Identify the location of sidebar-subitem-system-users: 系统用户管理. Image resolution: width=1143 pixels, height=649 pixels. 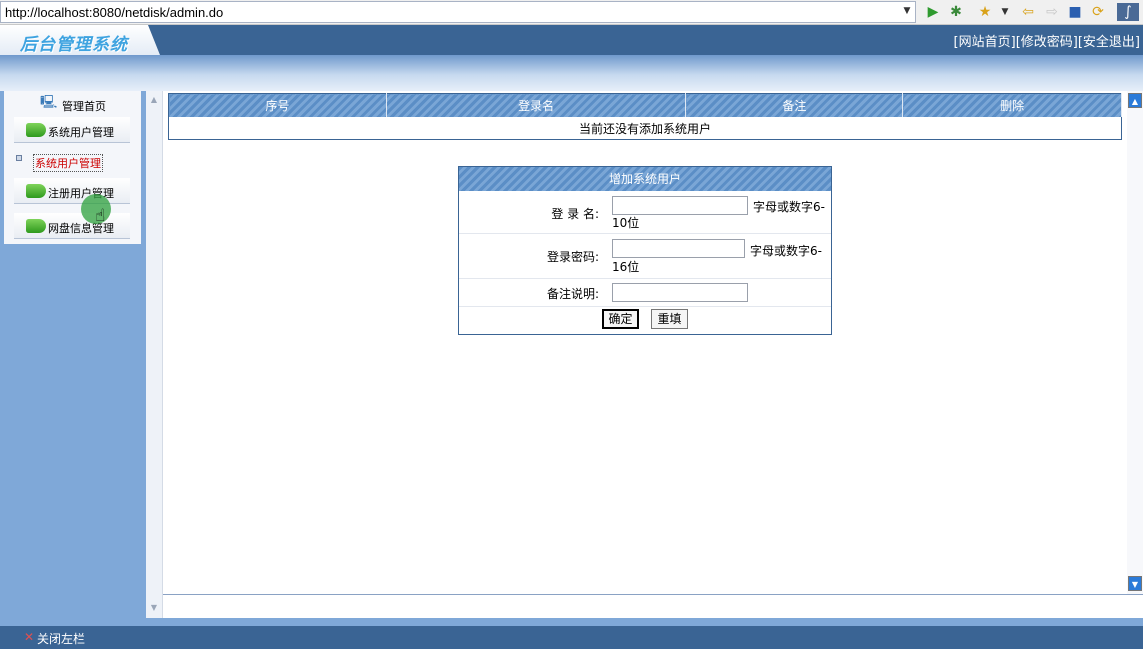
(71, 163).